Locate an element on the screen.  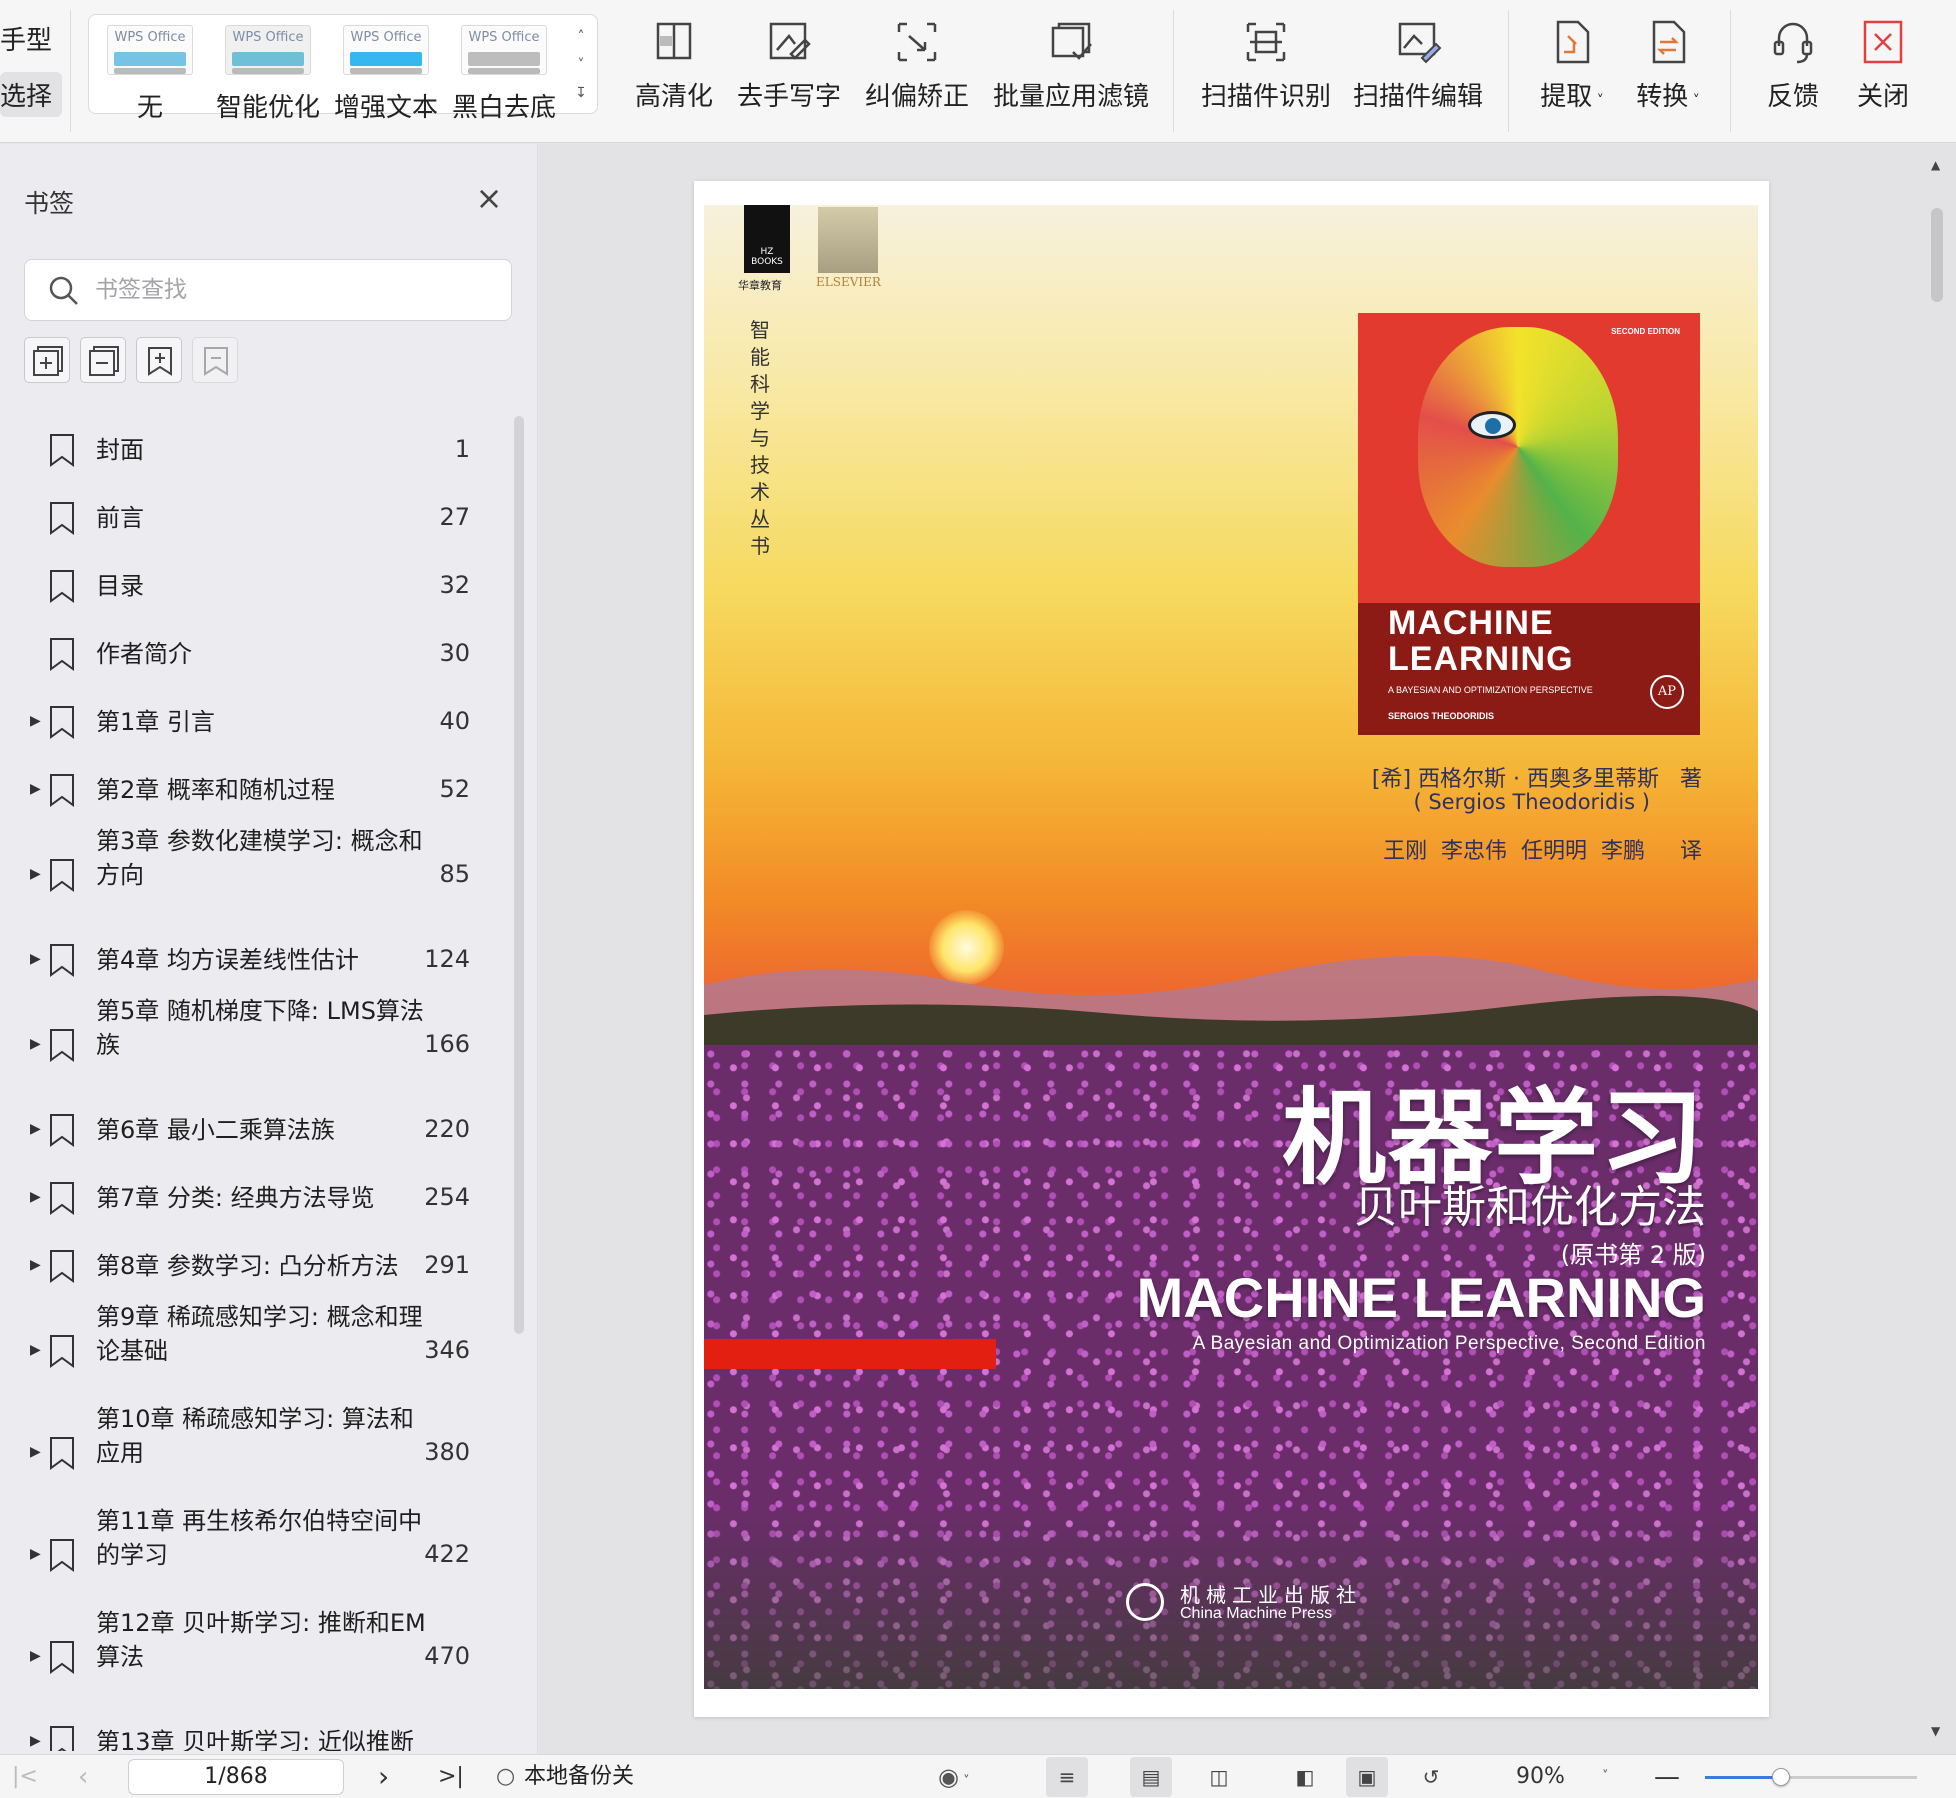
hz-books-caption: 华章教育 is located at coordinates (760, 285).